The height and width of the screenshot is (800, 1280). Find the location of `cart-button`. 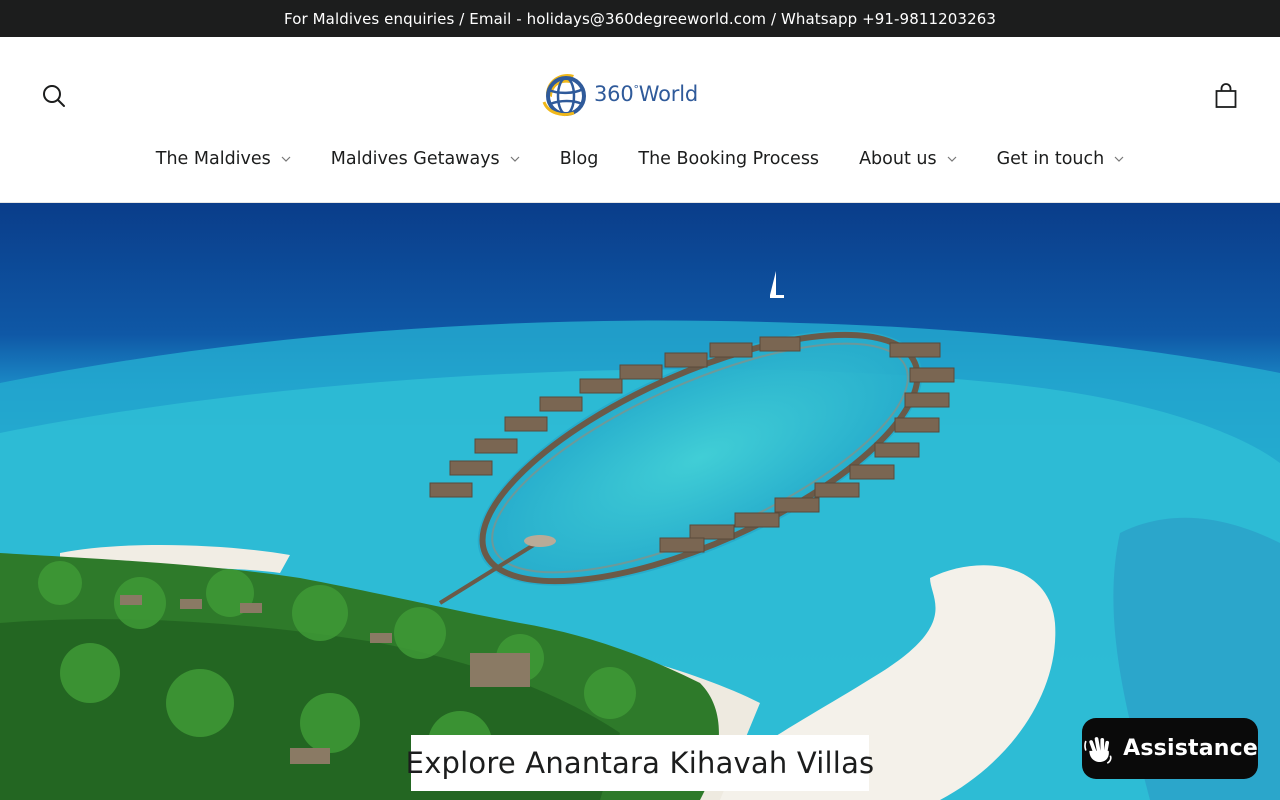

cart-button is located at coordinates (1226, 96).